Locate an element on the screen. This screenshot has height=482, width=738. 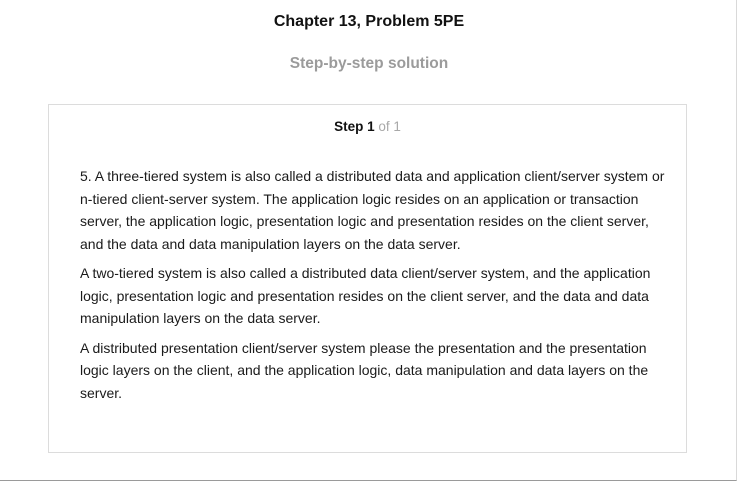
solution-heading: Step-by-step solution is located at coordinates (369, 63).